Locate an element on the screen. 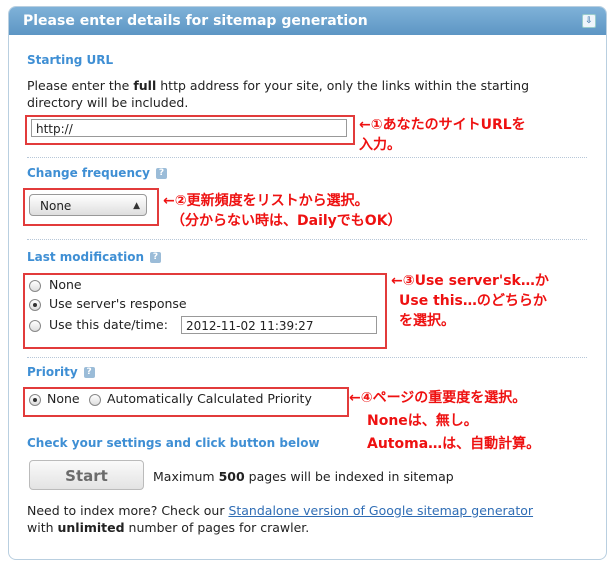 This screenshot has height=568, width=615. priority-title: Priority? is located at coordinates (61, 372).